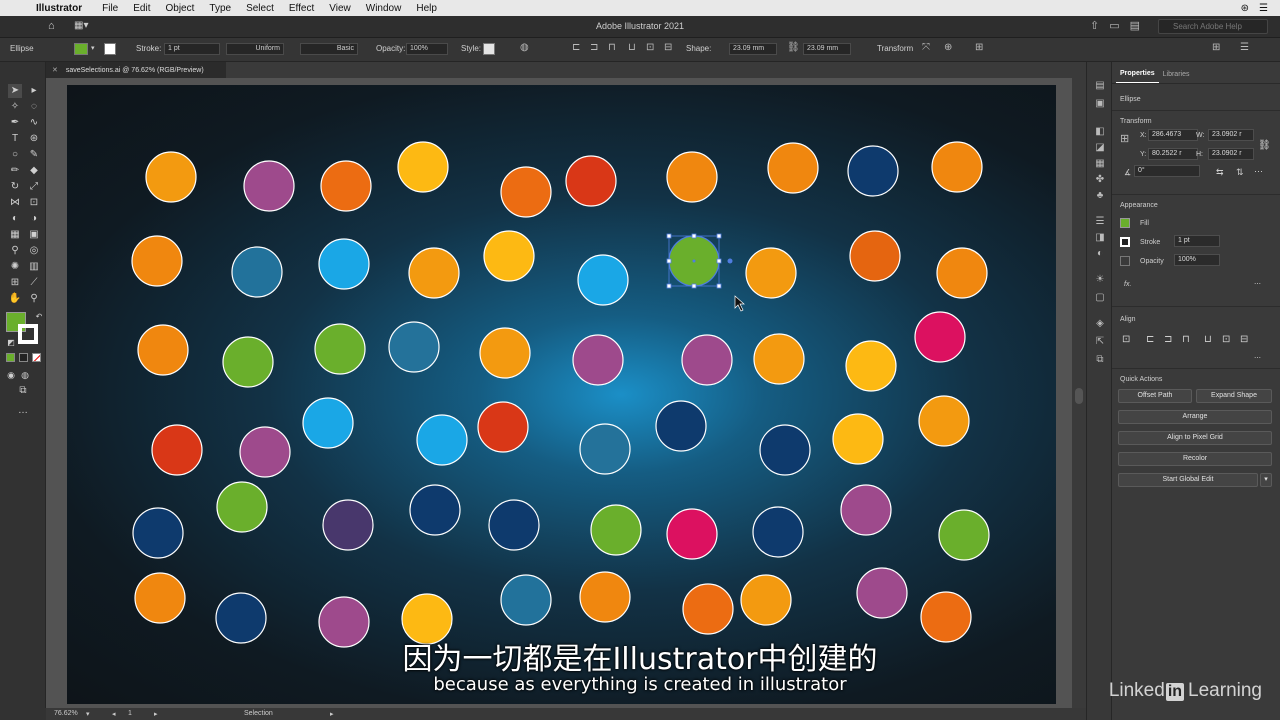  What do you see at coordinates (1100, 342) in the screenshot?
I see `asset-export-icon: ⇱` at bounding box center [1100, 342].